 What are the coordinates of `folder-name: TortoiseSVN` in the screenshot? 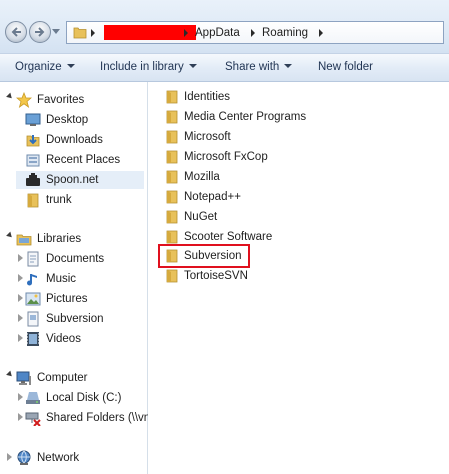 It's located at (216, 276).